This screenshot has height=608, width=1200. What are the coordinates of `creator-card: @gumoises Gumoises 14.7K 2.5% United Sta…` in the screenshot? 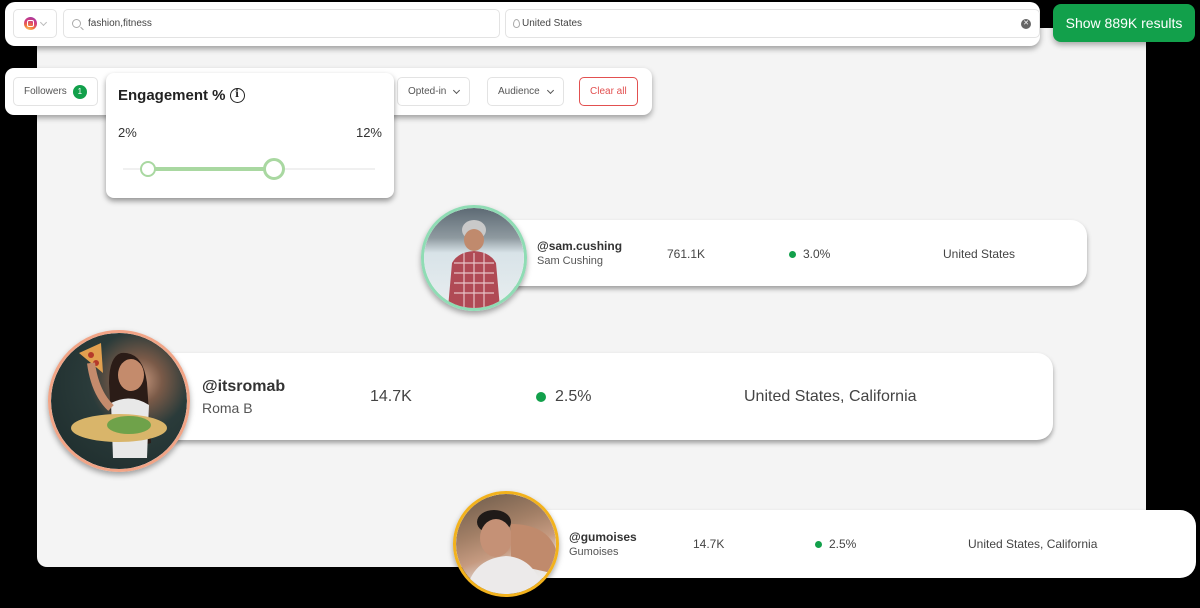 It's located at (853, 544).